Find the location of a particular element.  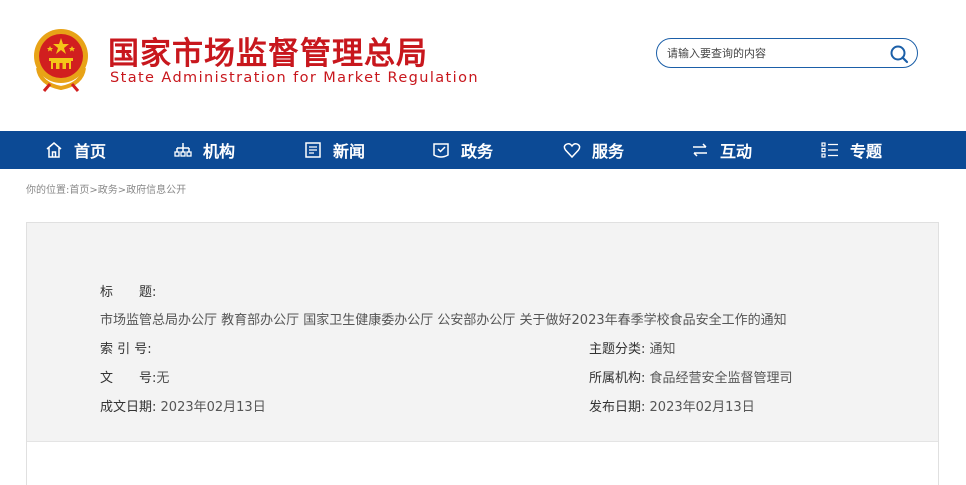

doc-index-label: 索 引 号: is located at coordinates (126, 349).